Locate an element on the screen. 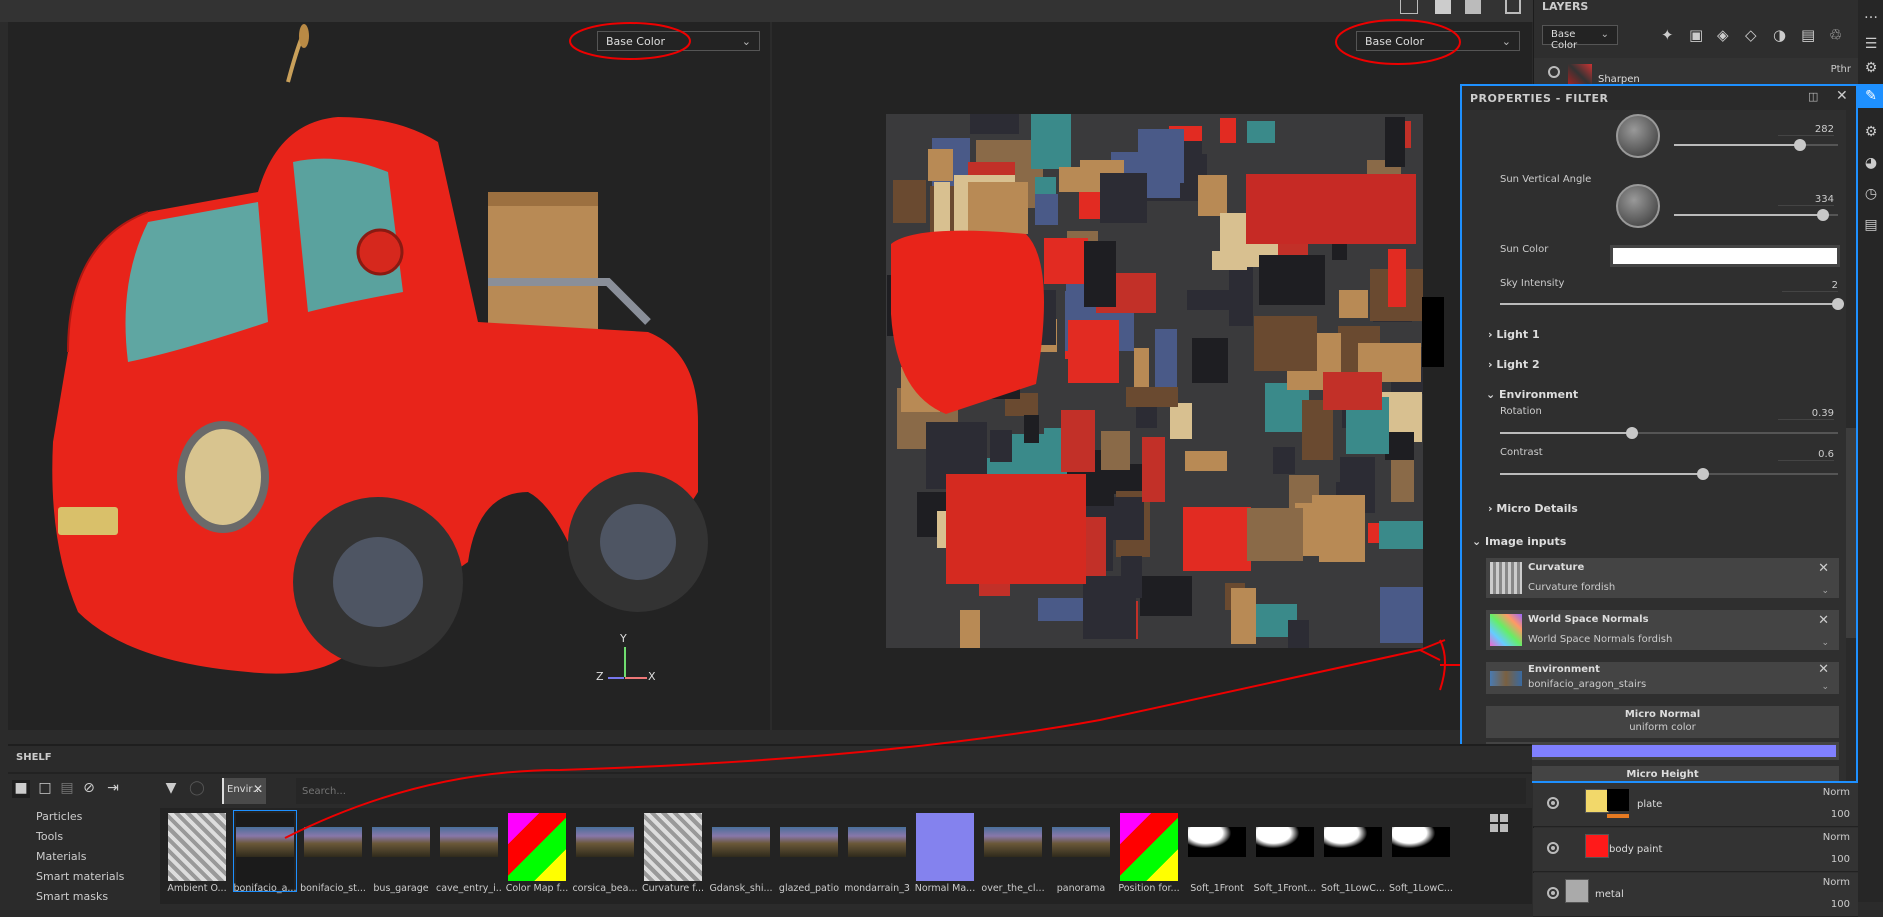  hide-icon: ⊘ is located at coordinates (89, 789).